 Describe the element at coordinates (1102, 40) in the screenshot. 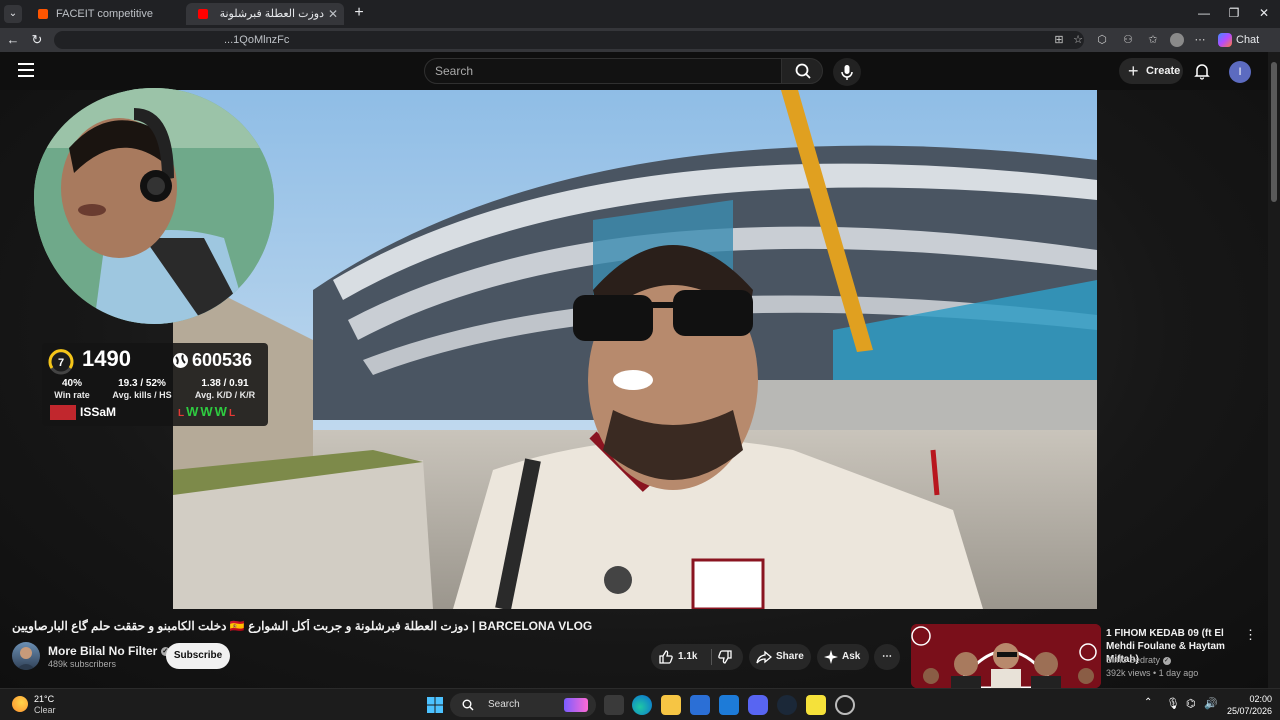

I see `extensions-icon: ⬡` at that location.